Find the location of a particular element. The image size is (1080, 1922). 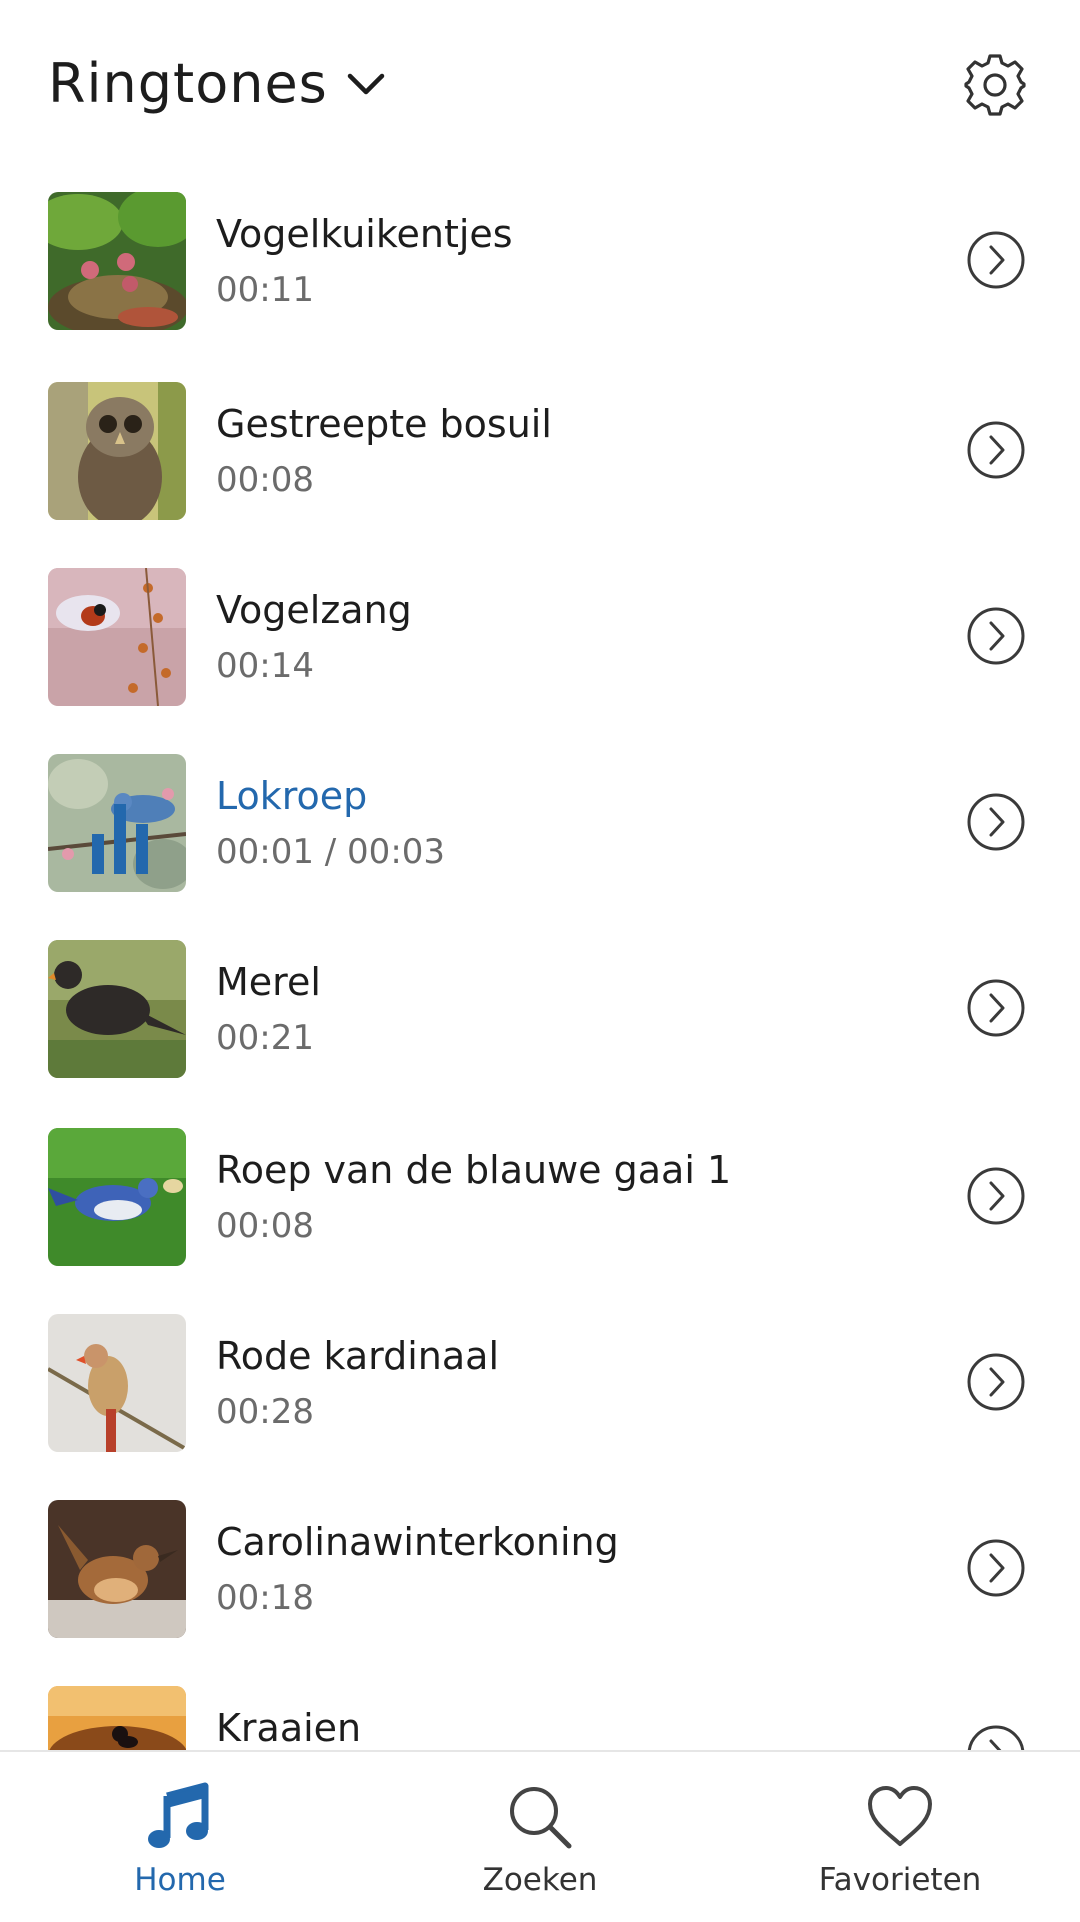

nav-favorites: Favorieten is located at coordinates (900, 1837).